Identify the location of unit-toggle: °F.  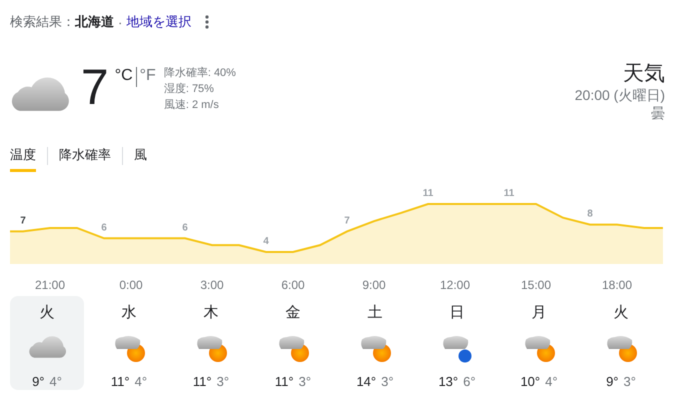
(148, 76).